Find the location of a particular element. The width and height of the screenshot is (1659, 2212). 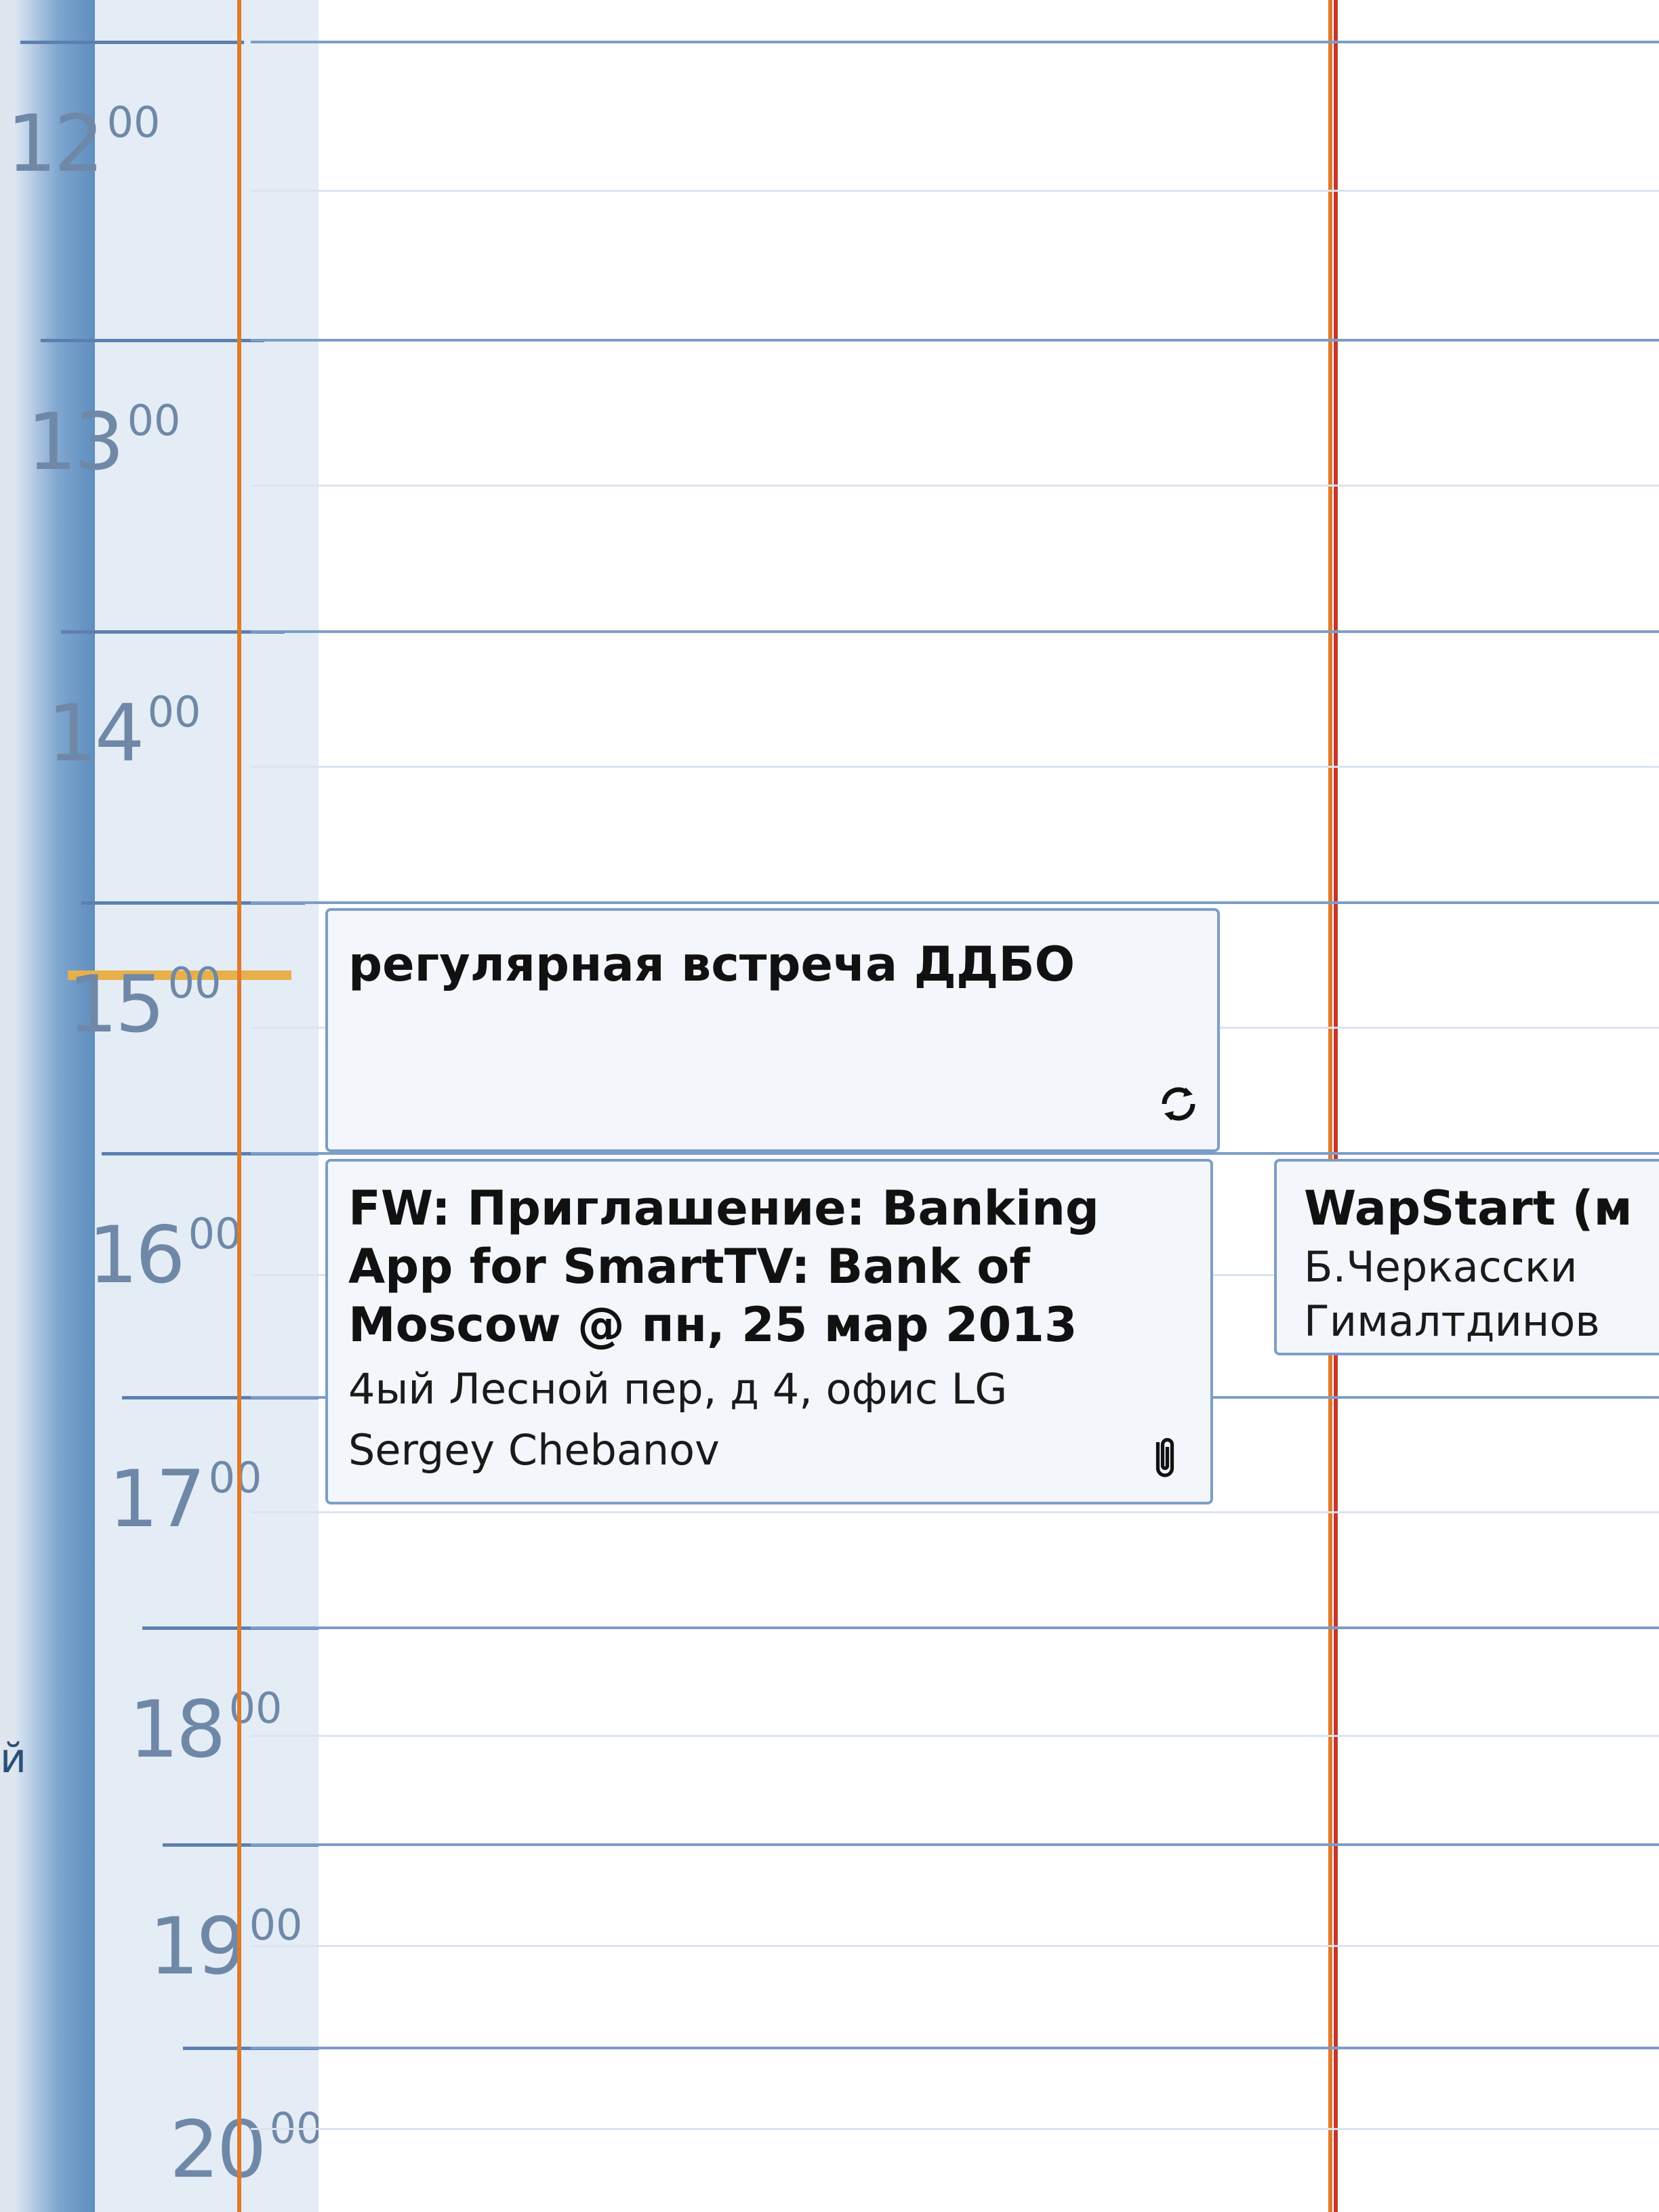

appointment-title: регулярная встреча ДДБО is located at coordinates (712, 965).